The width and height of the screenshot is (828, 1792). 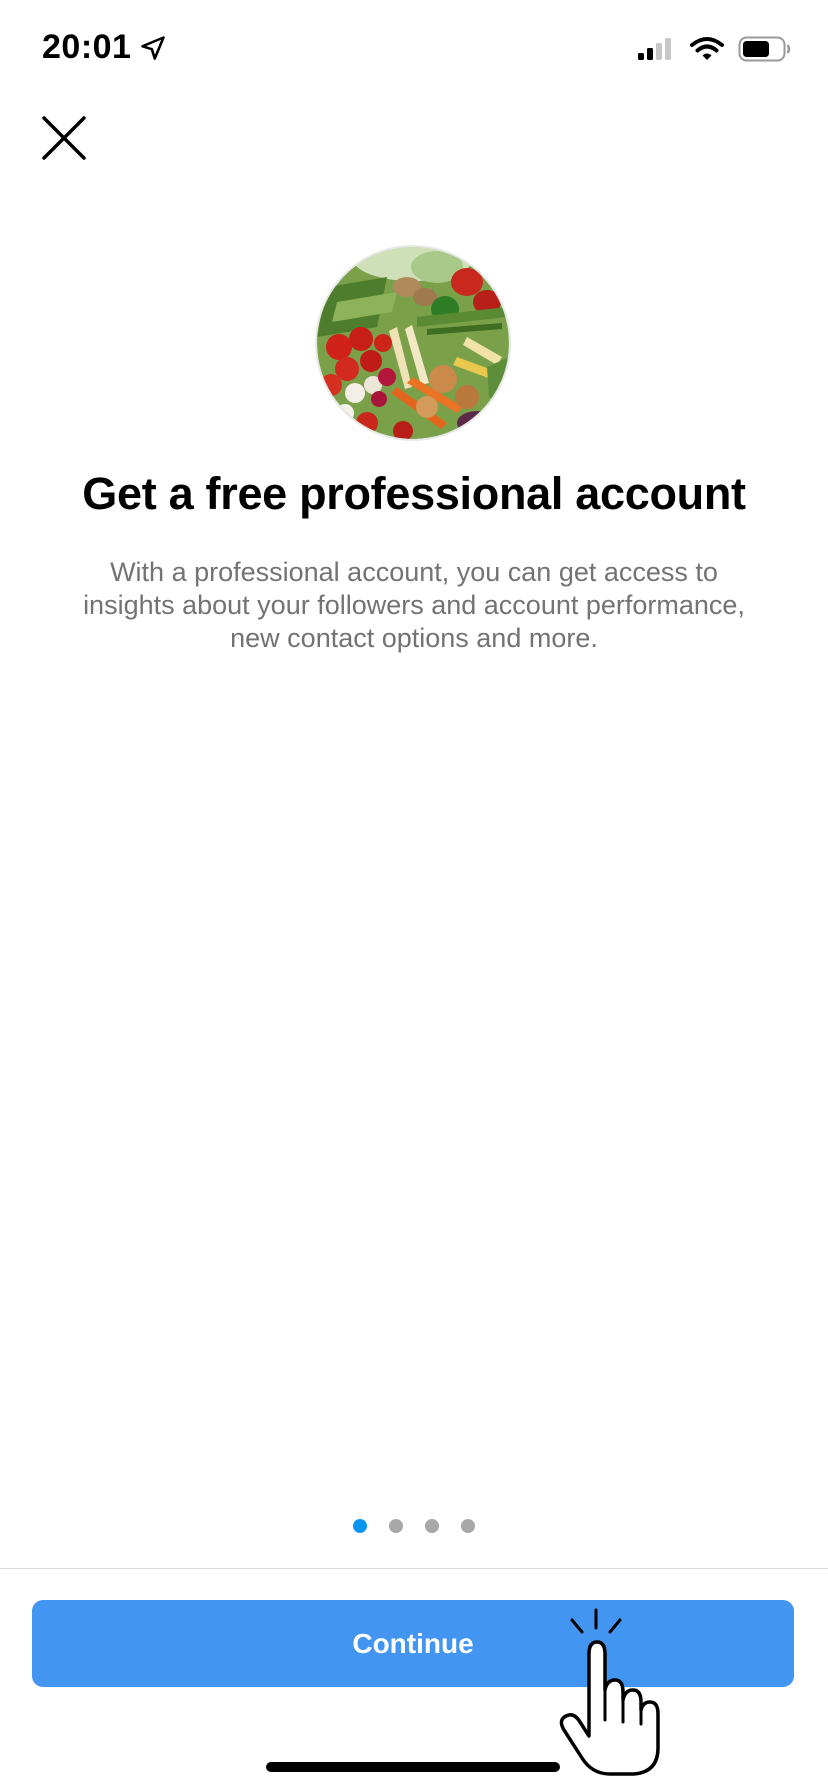 I want to click on vegetables-illustration, so click(x=413, y=343).